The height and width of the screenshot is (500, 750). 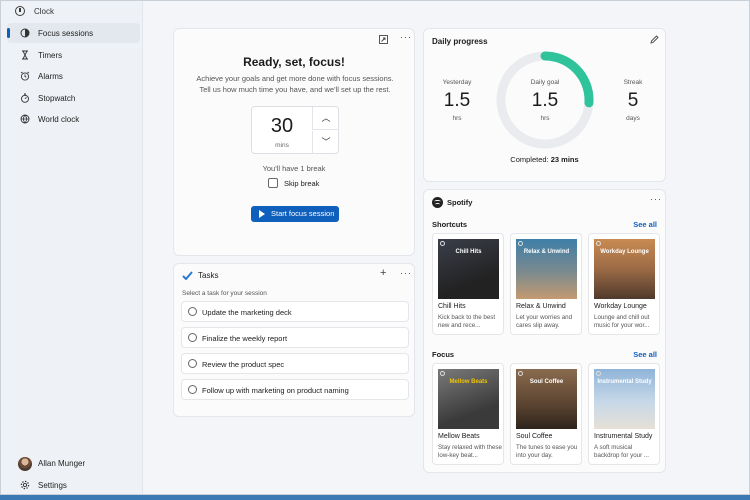 I want to click on sidebar-item-timers: Timers, so click(x=73, y=55).